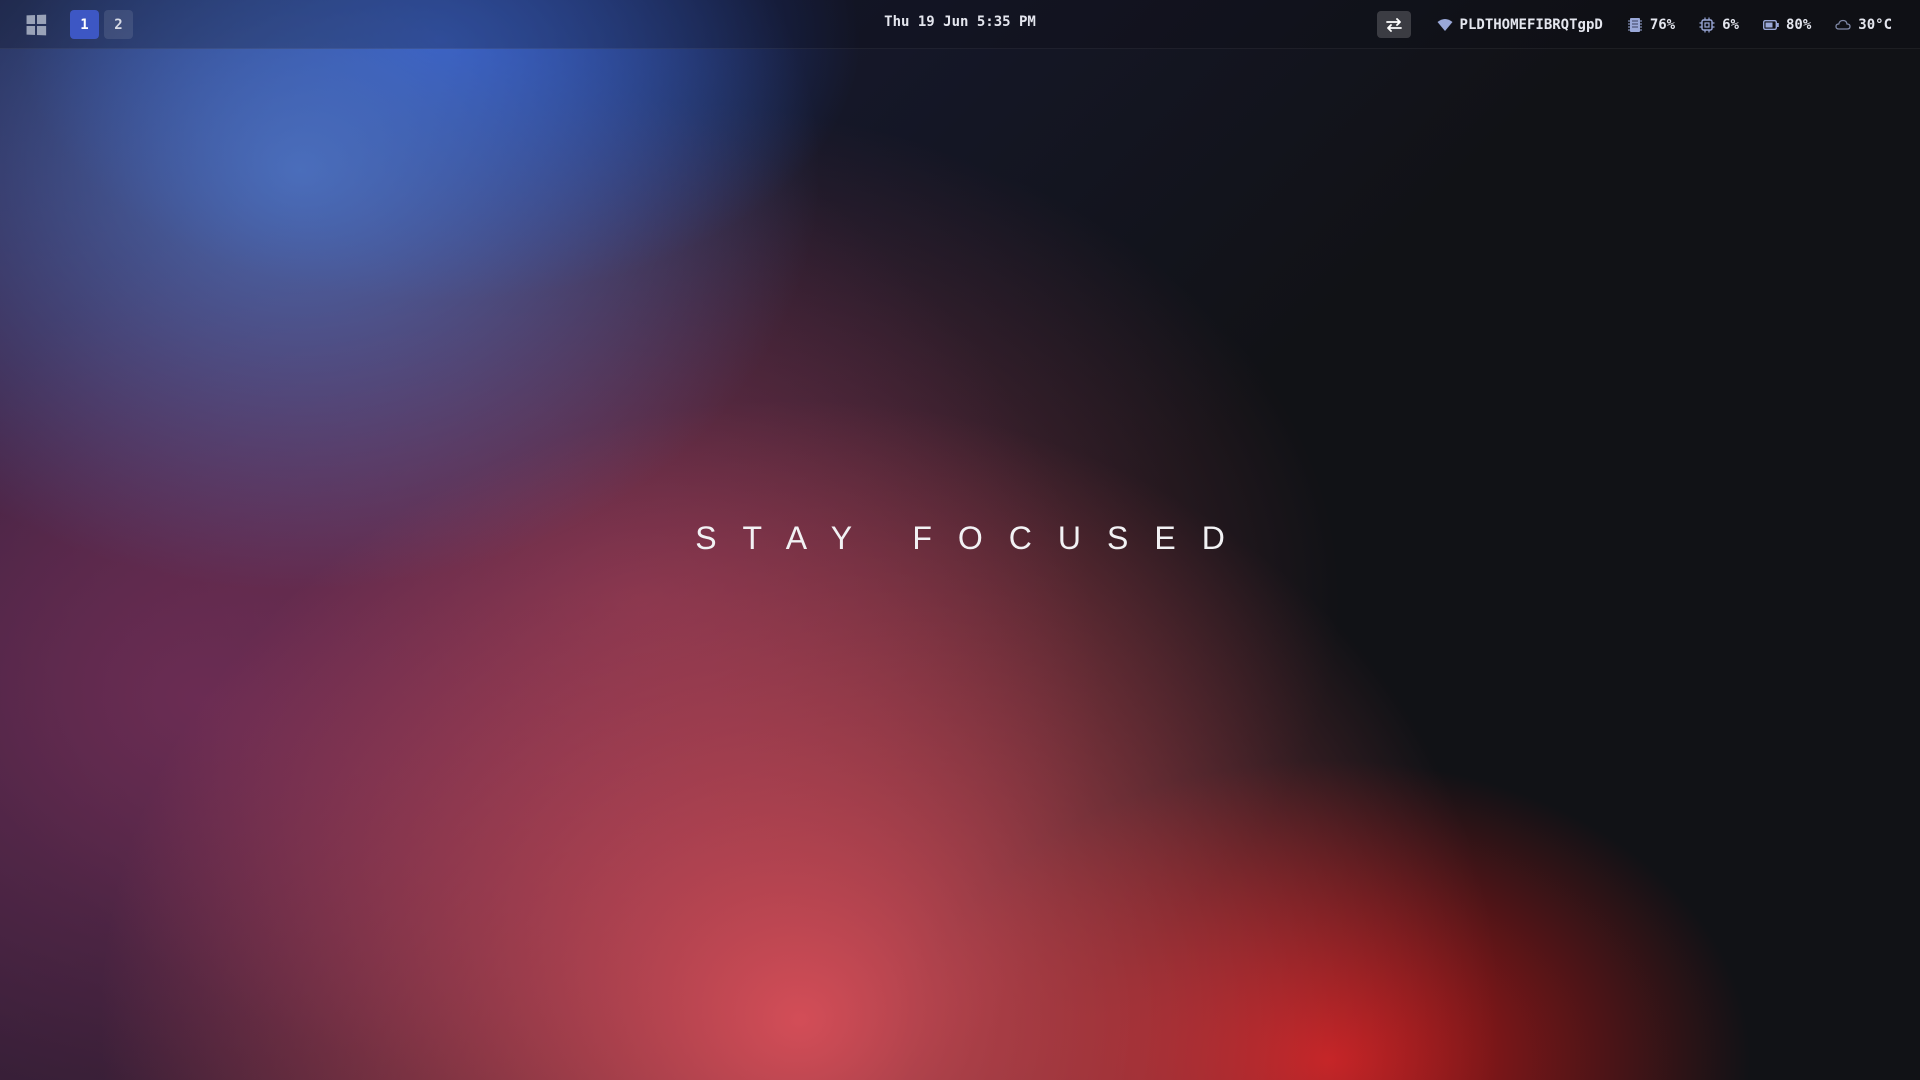  I want to click on wifi-ssid: PLDTHOMEFIBRQTgpD, so click(1531, 24).